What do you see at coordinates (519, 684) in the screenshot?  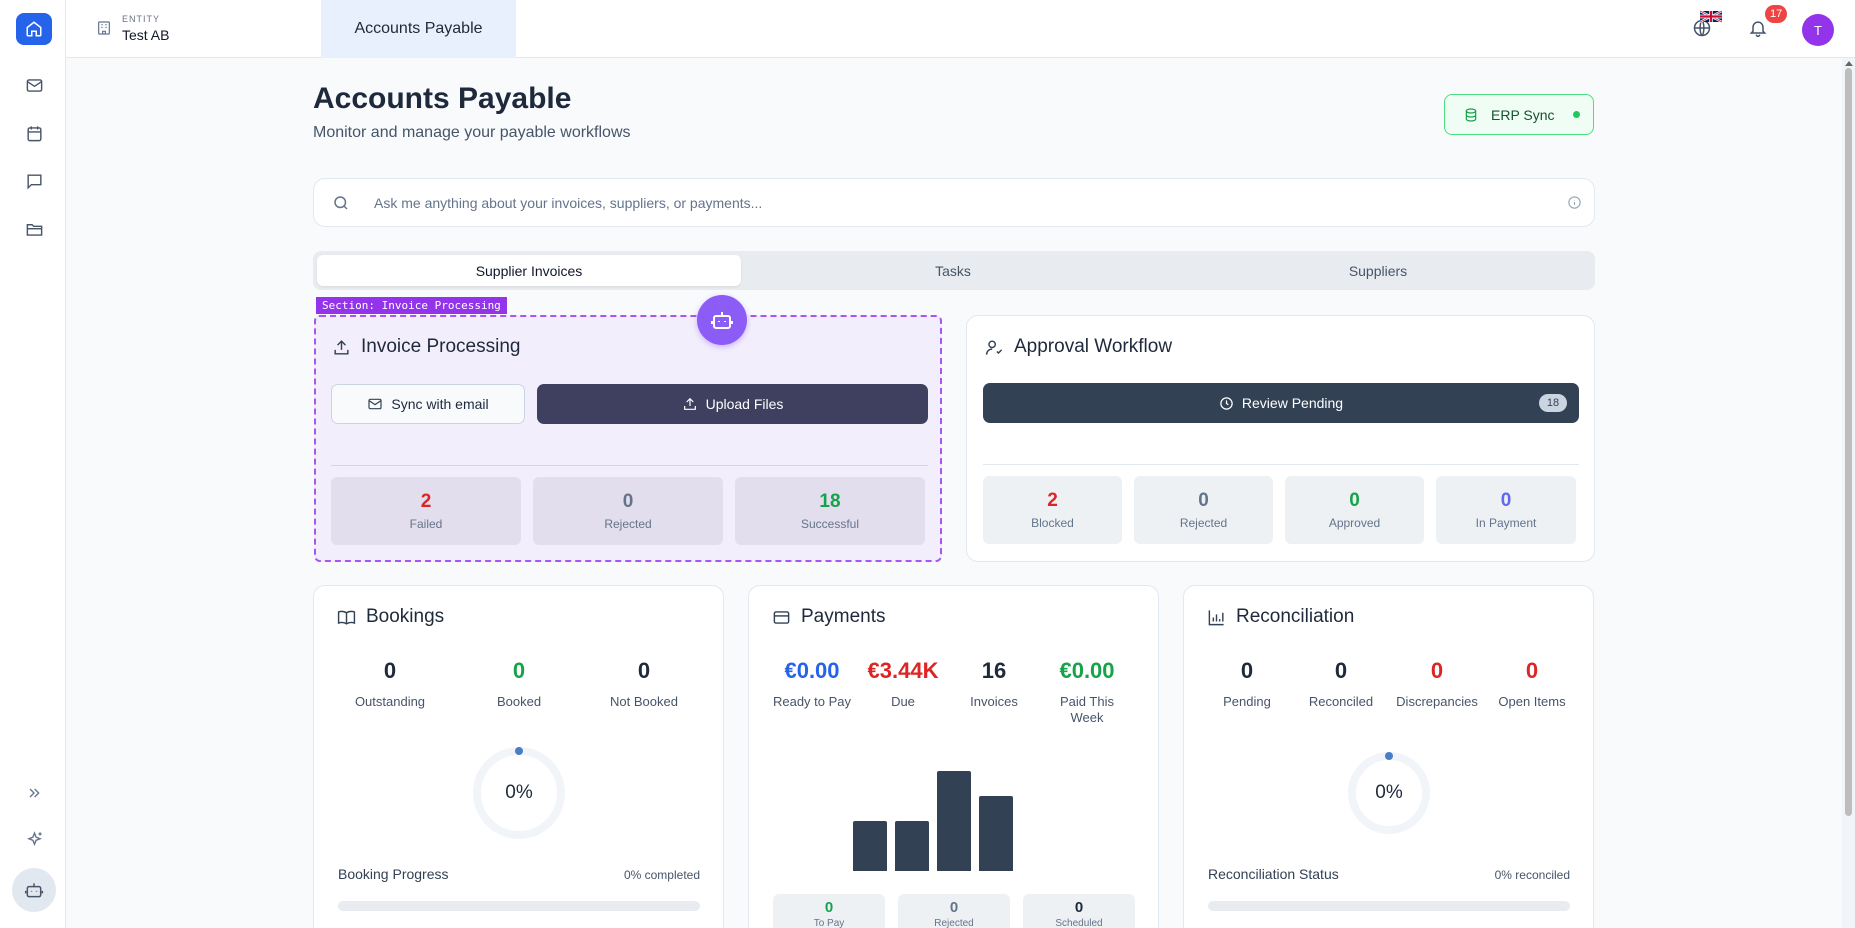 I see `metric-booked: 0 Booked` at bounding box center [519, 684].